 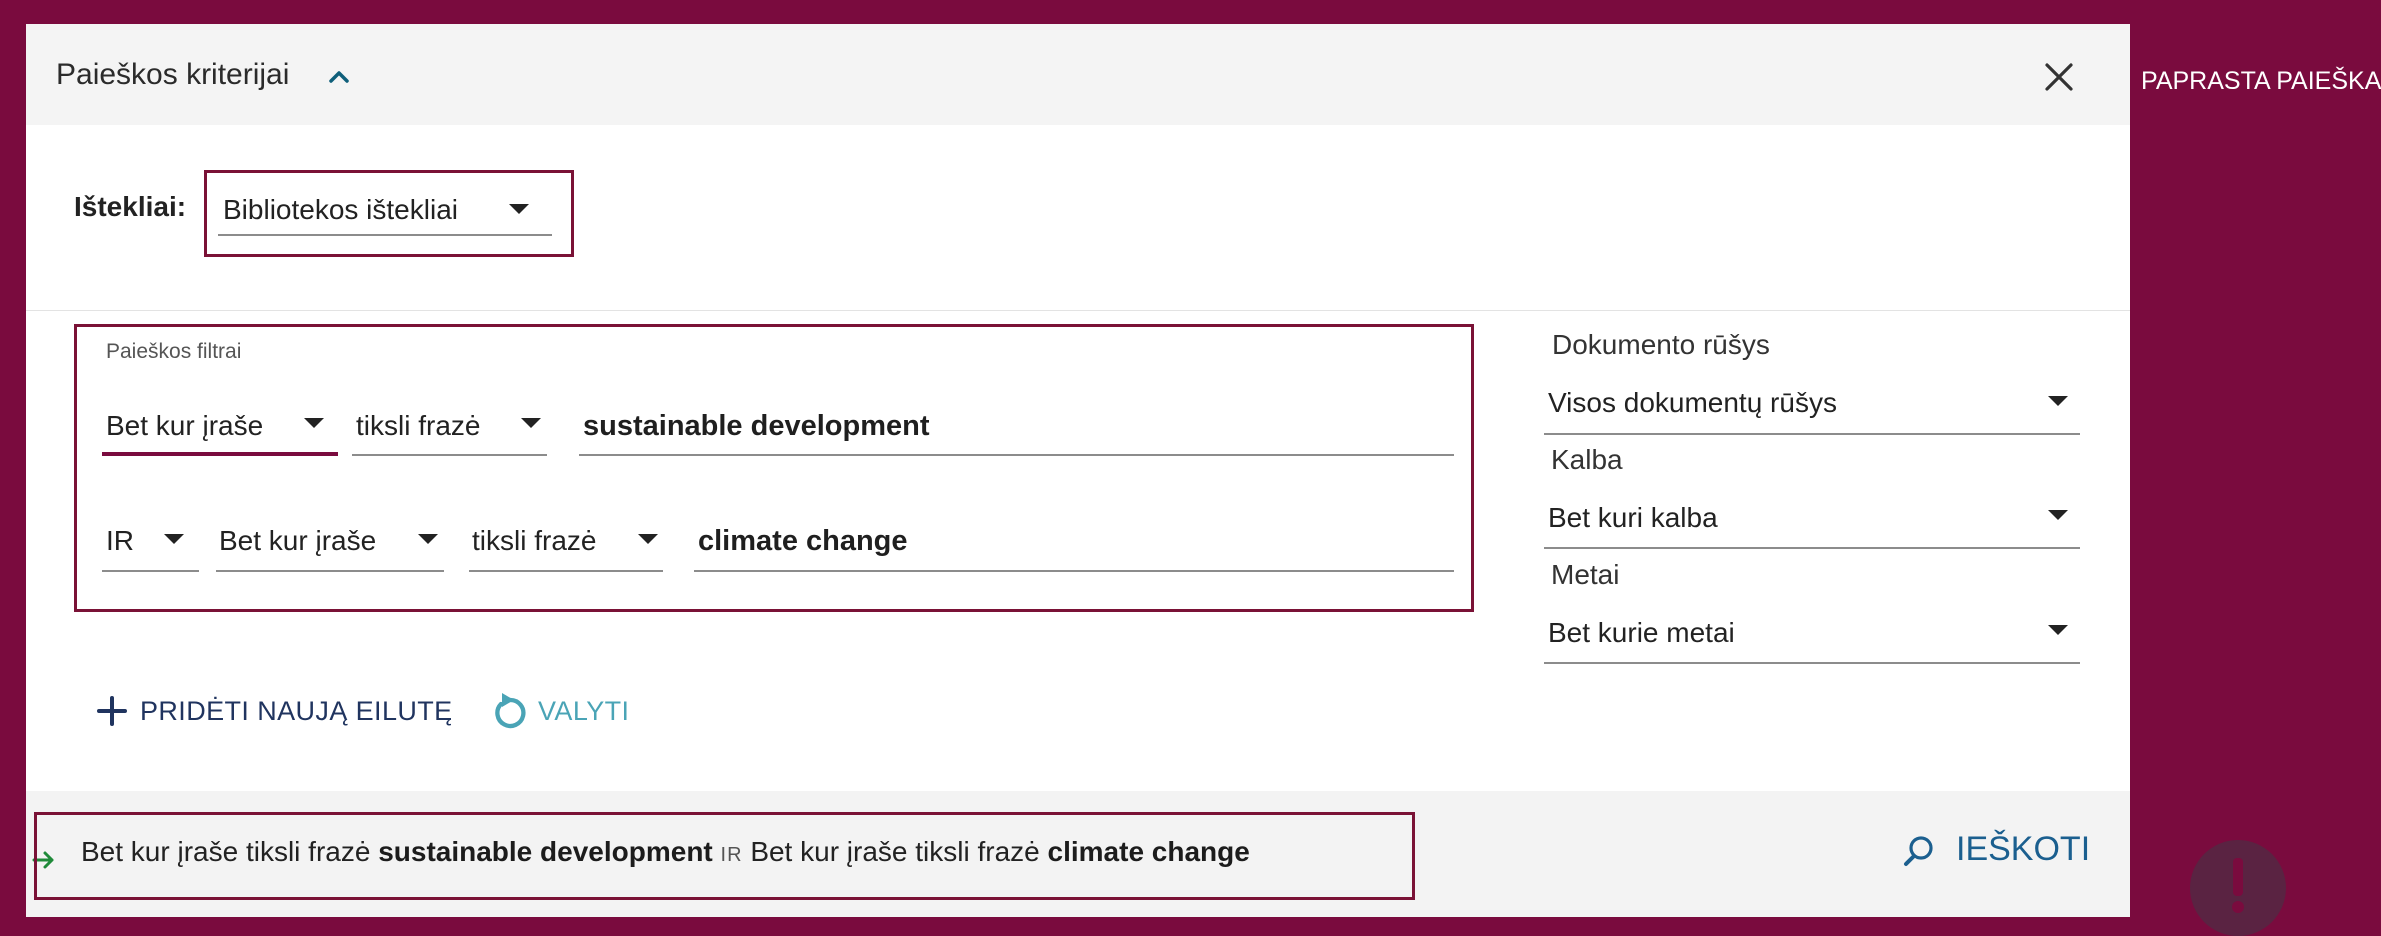 I want to click on language-label: Kalba, so click(x=1587, y=459).